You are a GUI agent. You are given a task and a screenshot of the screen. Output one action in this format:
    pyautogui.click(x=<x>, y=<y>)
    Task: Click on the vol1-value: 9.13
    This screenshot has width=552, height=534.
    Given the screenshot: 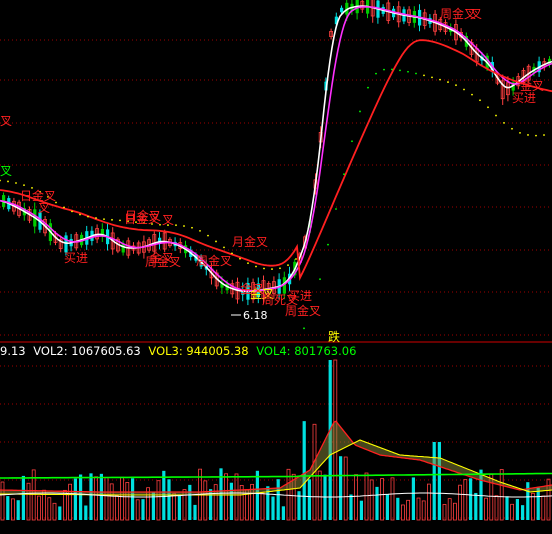 What is the action you would take?
    pyautogui.click(x=13, y=351)
    